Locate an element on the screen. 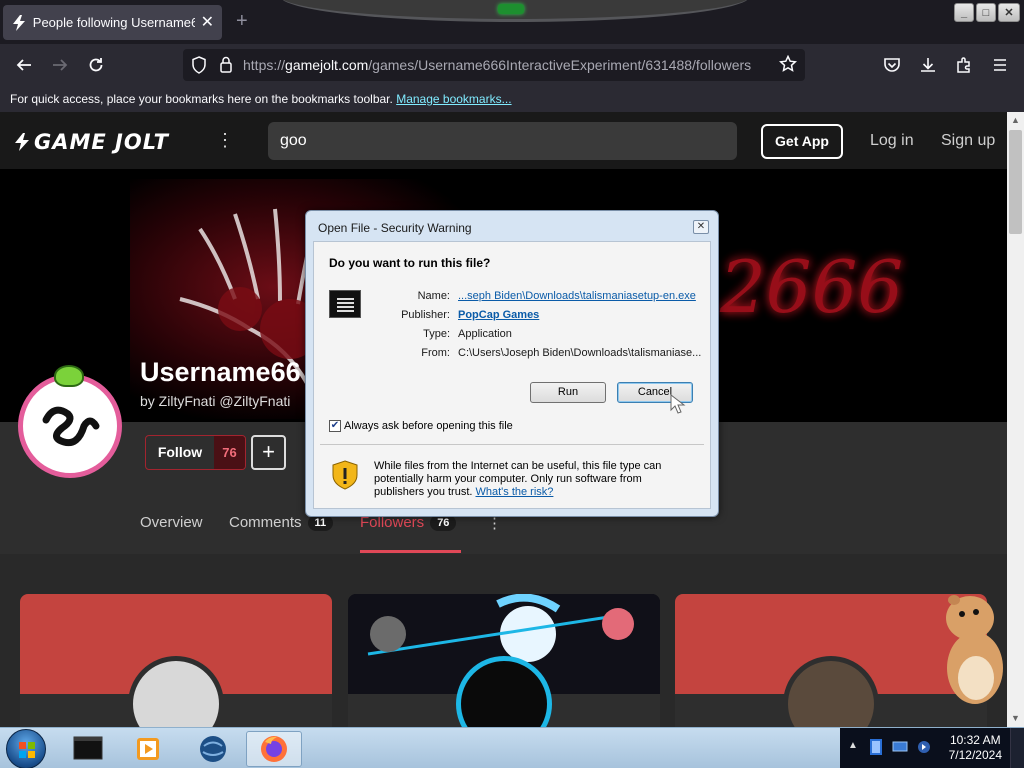 The image size is (1024, 768). tab-close-icon: ✕ is located at coordinates (207, 22).